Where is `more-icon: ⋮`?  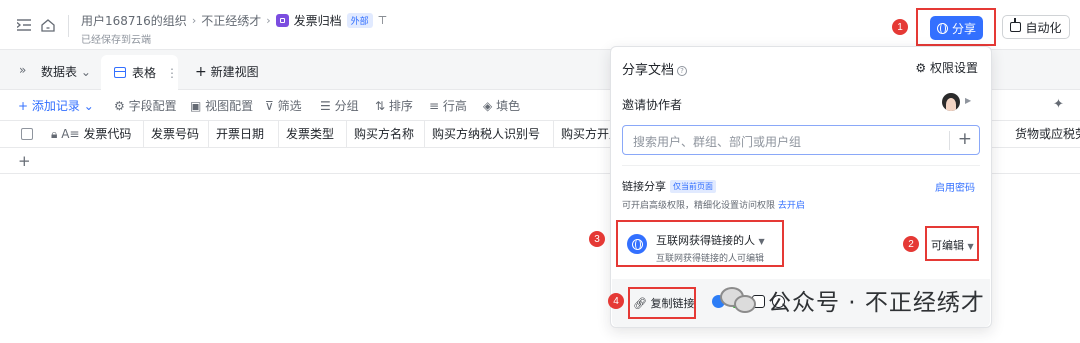 more-icon: ⋮ is located at coordinates (172, 73).